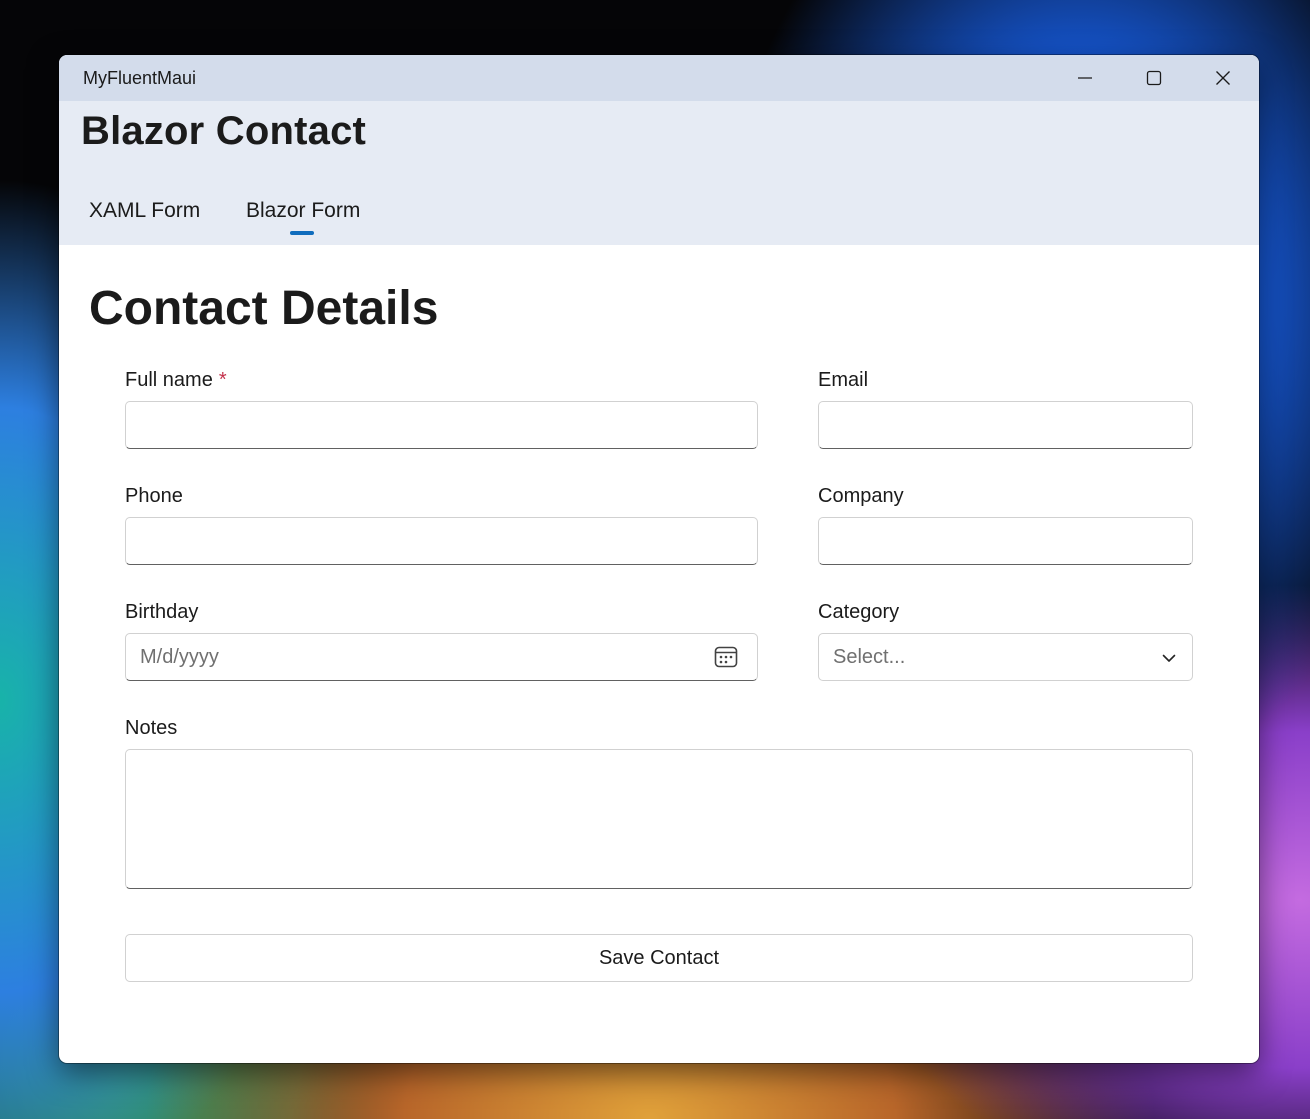  Describe the element at coordinates (162, 612) in the screenshot. I see `birthday-label: Birthday` at that location.